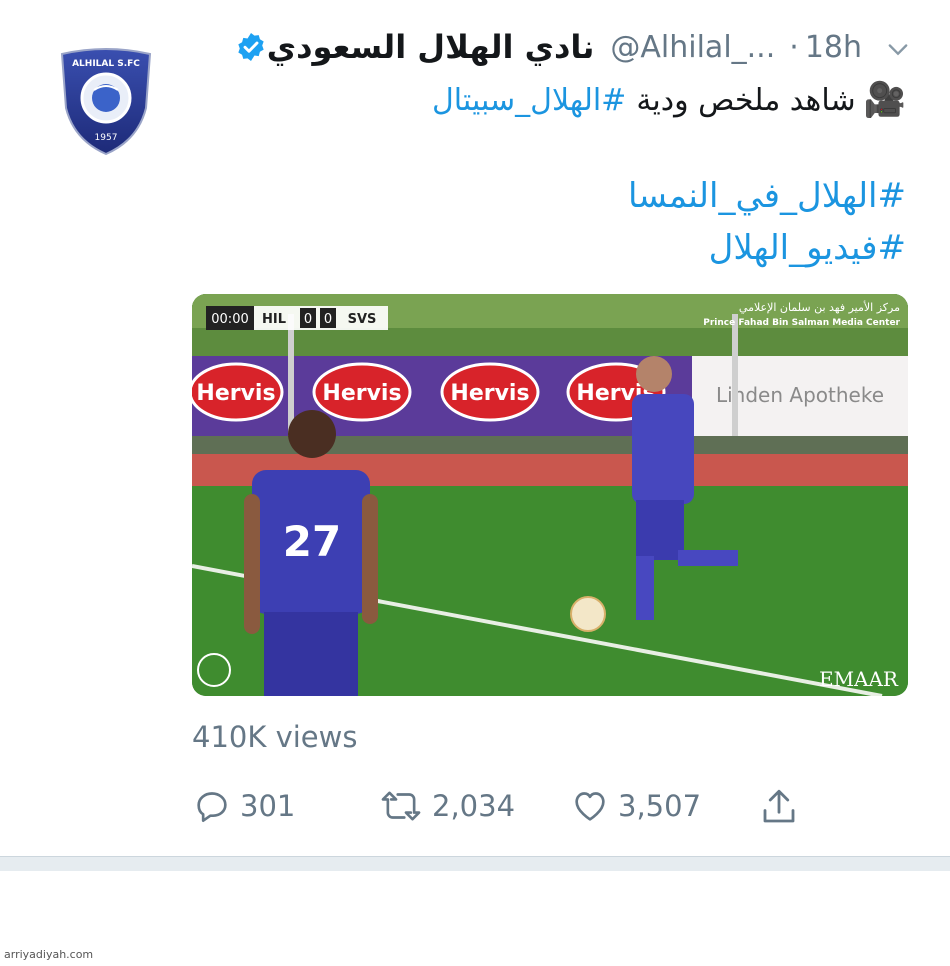  What do you see at coordinates (312, 541) in the screenshot?
I see `player-number: 27` at bounding box center [312, 541].